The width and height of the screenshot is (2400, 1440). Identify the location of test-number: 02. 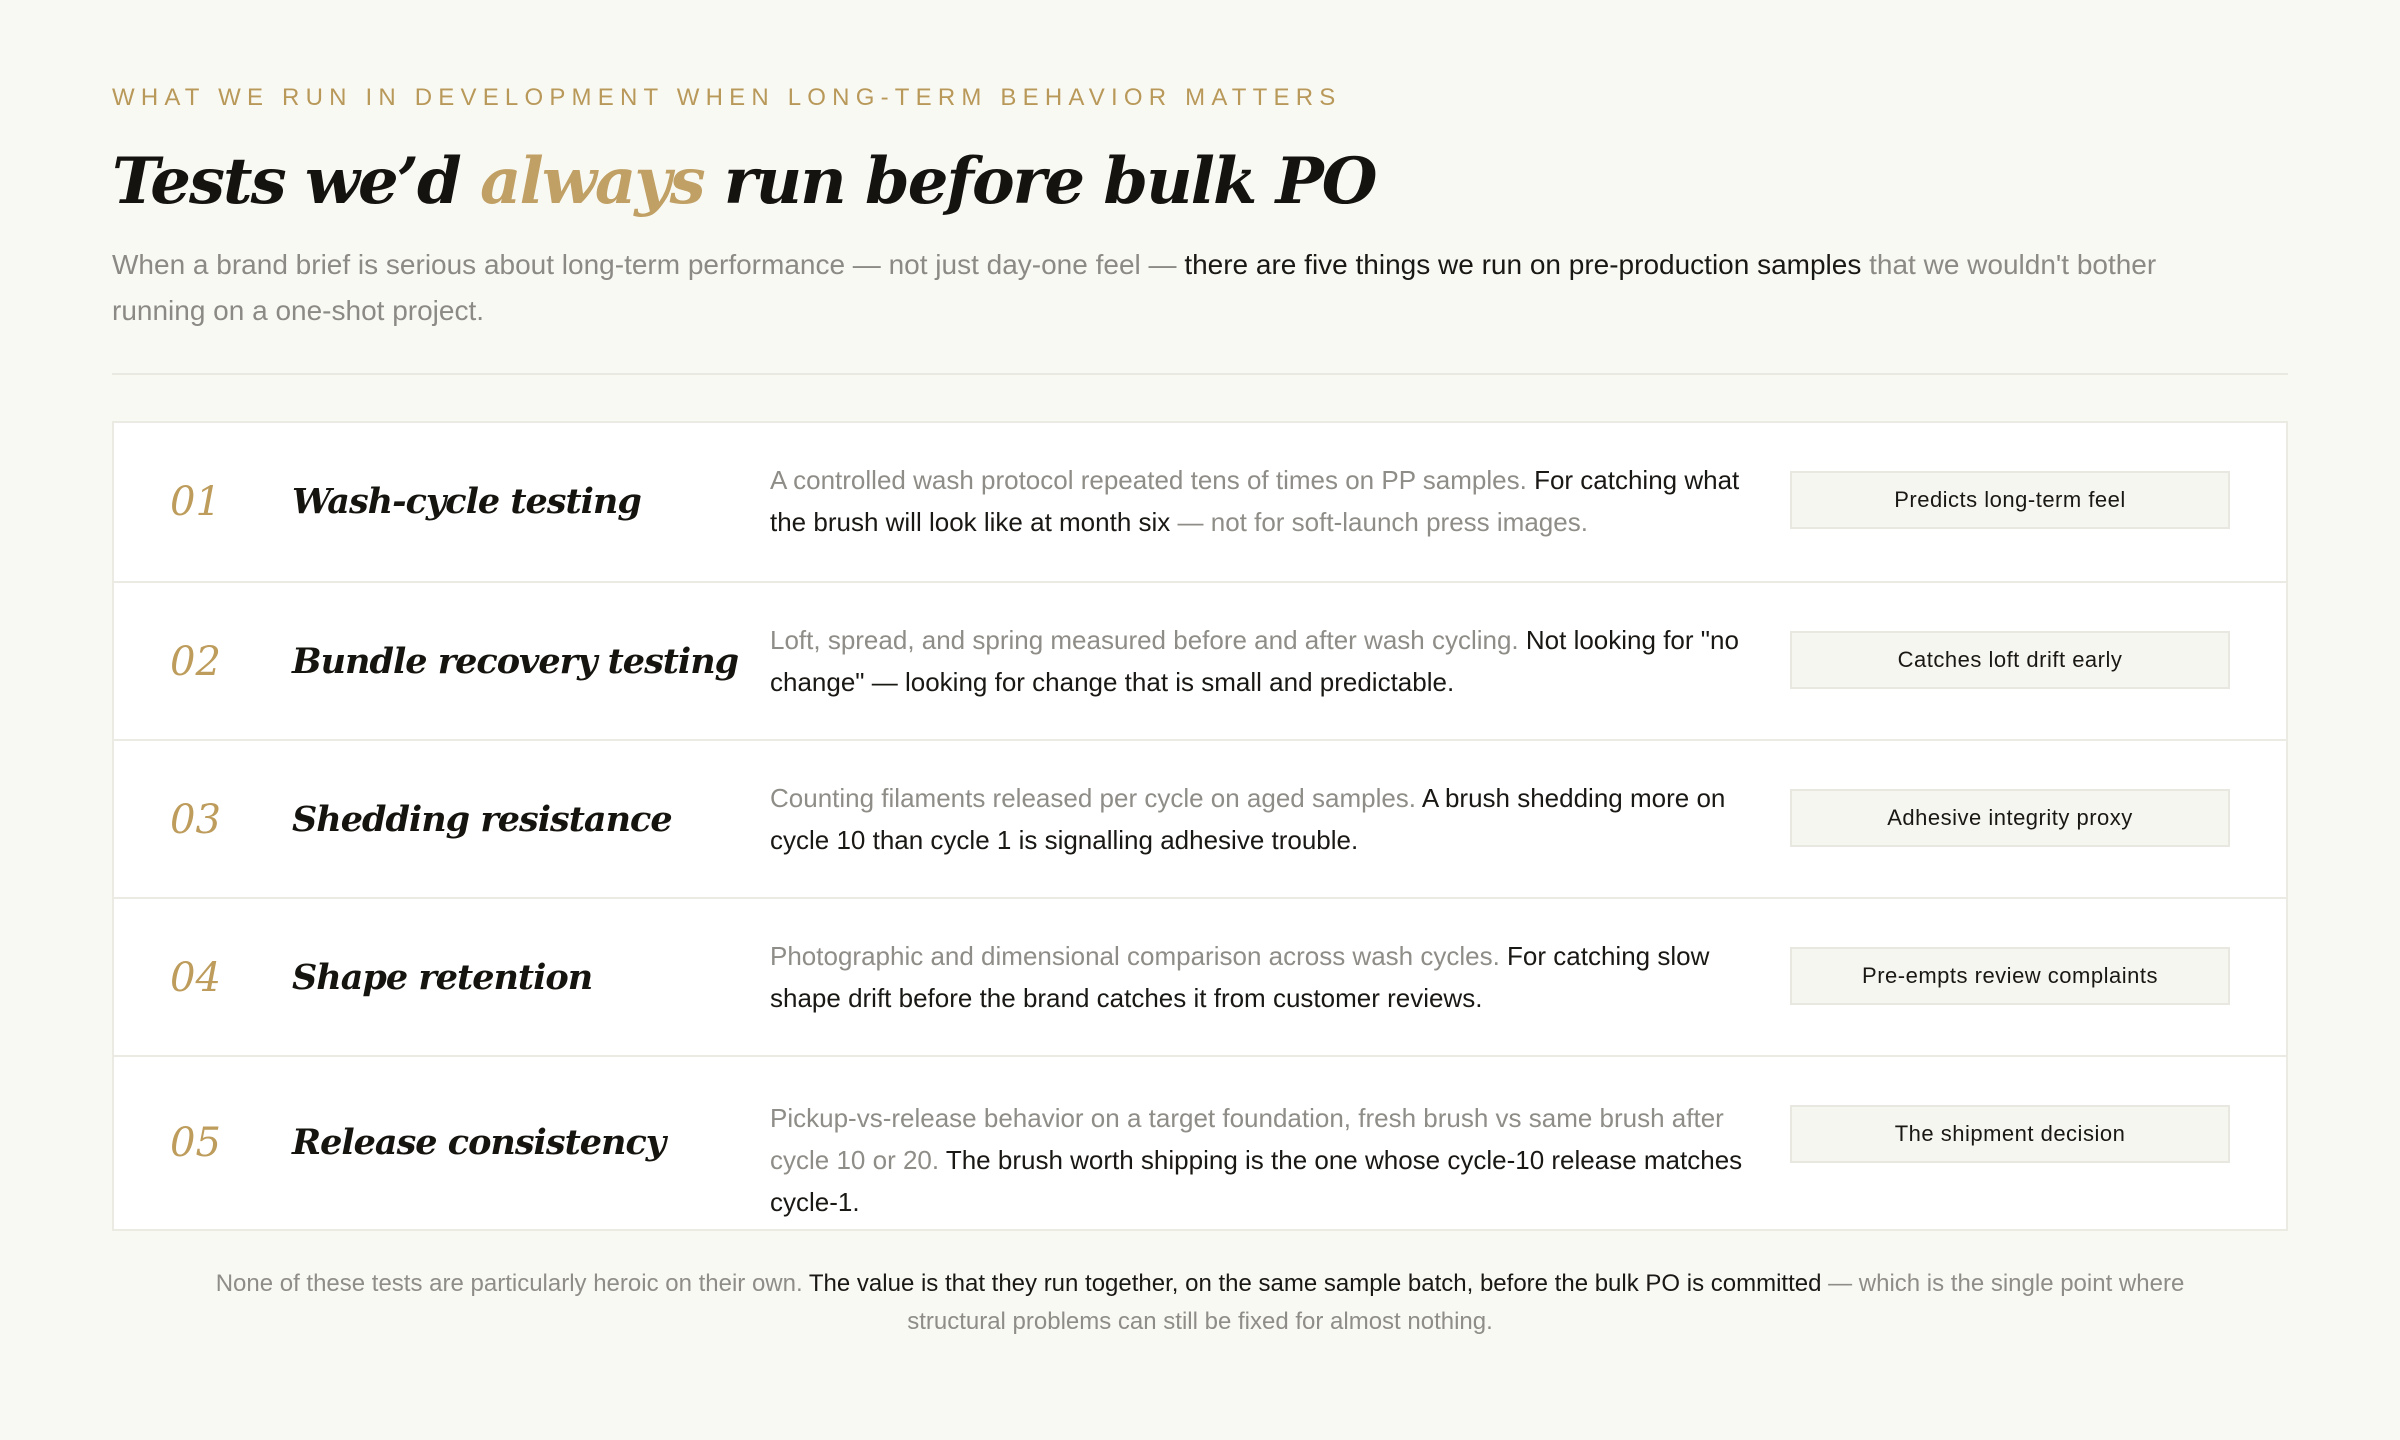
(195, 662).